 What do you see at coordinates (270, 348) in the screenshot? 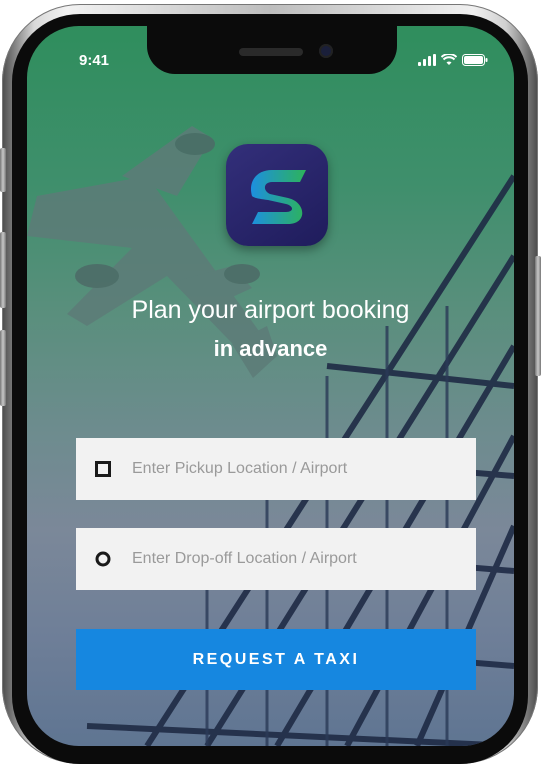
I see `tagline-line-2: in advance` at bounding box center [270, 348].